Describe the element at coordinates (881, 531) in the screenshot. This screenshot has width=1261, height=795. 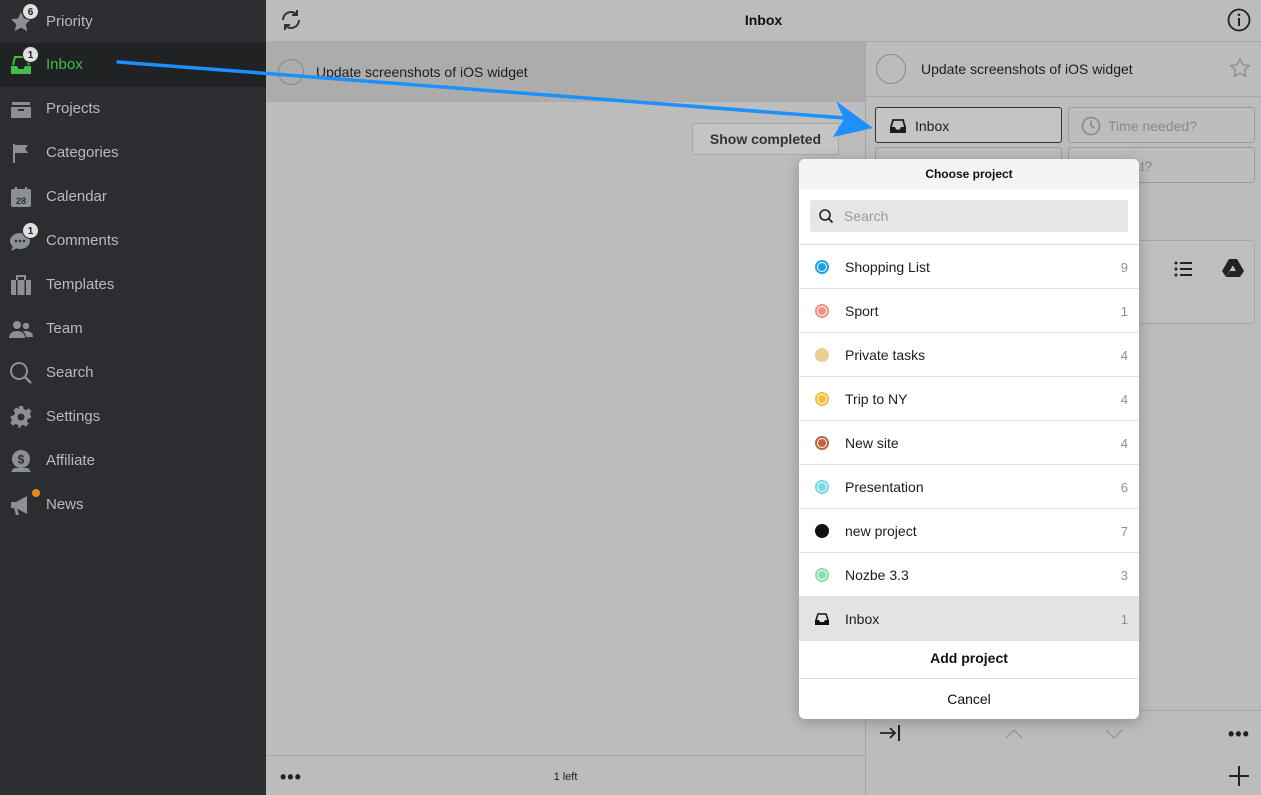
I see `project-name: new project` at that location.